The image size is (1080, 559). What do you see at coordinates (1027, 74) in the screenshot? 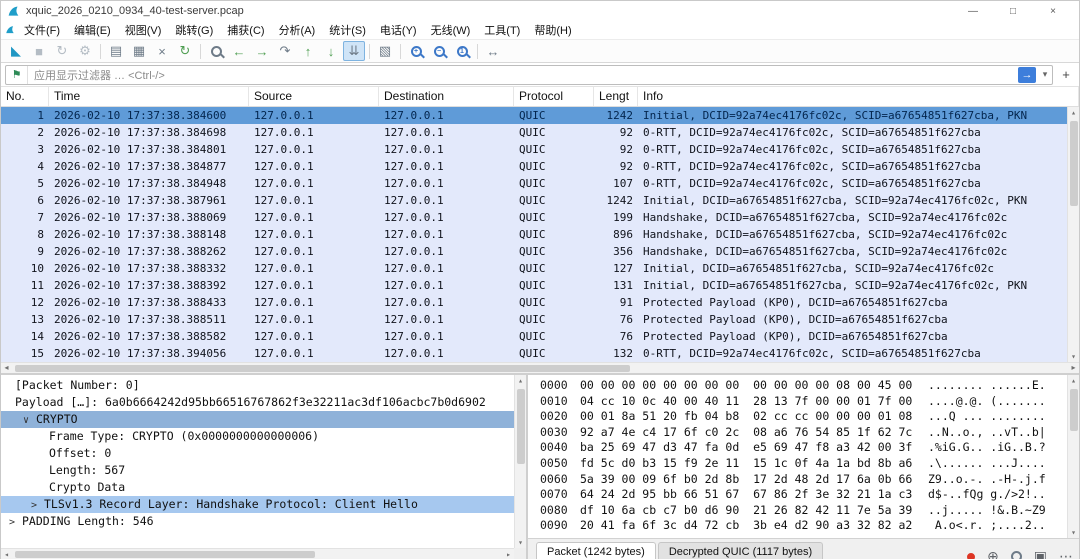
I see `filter-apply-icon: →` at bounding box center [1027, 74].